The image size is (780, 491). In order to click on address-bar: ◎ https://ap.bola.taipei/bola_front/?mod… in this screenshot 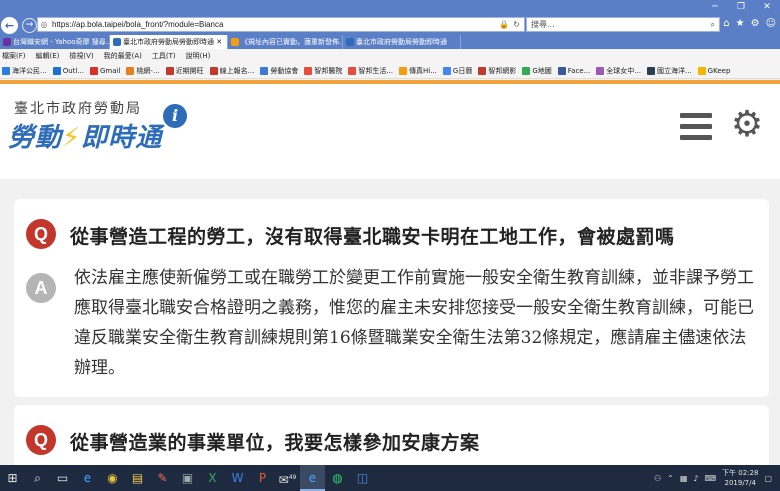, I will do `click(281, 24)`.